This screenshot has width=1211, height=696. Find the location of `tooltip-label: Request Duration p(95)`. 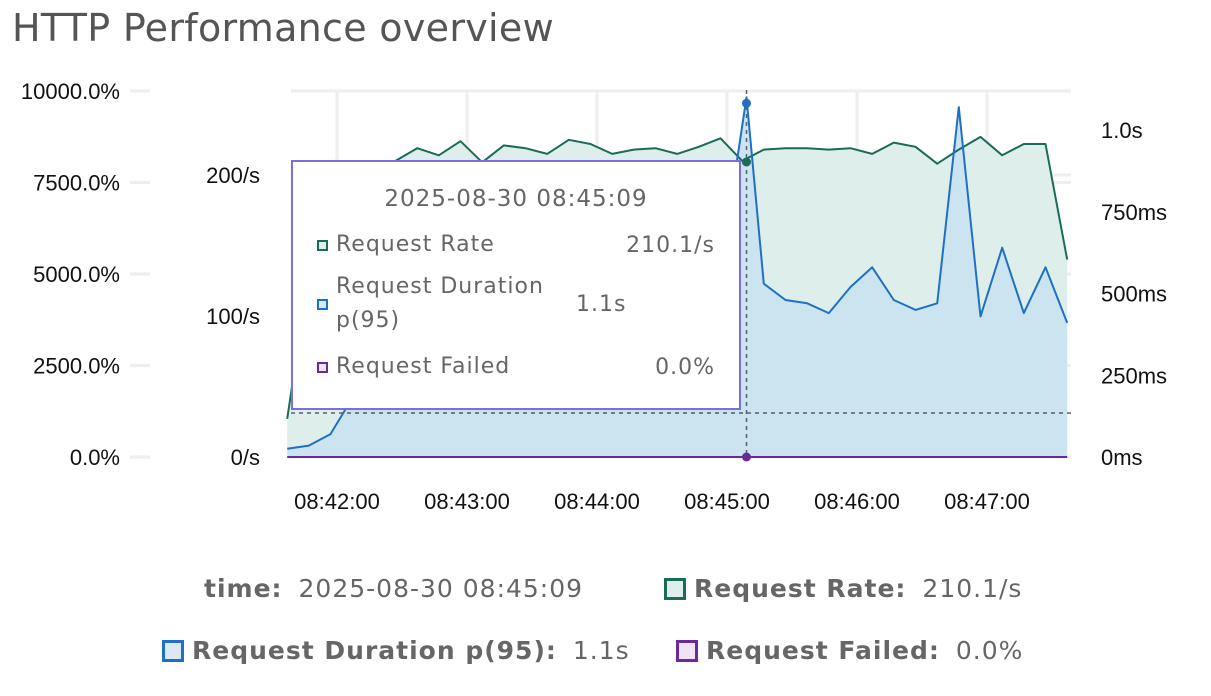

tooltip-label: Request Duration p(95) is located at coordinates (440, 303).